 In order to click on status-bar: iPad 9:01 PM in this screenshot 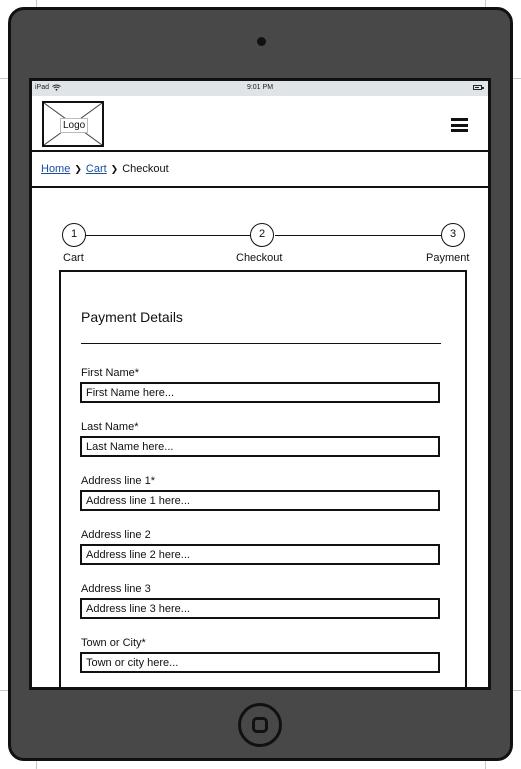, I will do `click(260, 88)`.